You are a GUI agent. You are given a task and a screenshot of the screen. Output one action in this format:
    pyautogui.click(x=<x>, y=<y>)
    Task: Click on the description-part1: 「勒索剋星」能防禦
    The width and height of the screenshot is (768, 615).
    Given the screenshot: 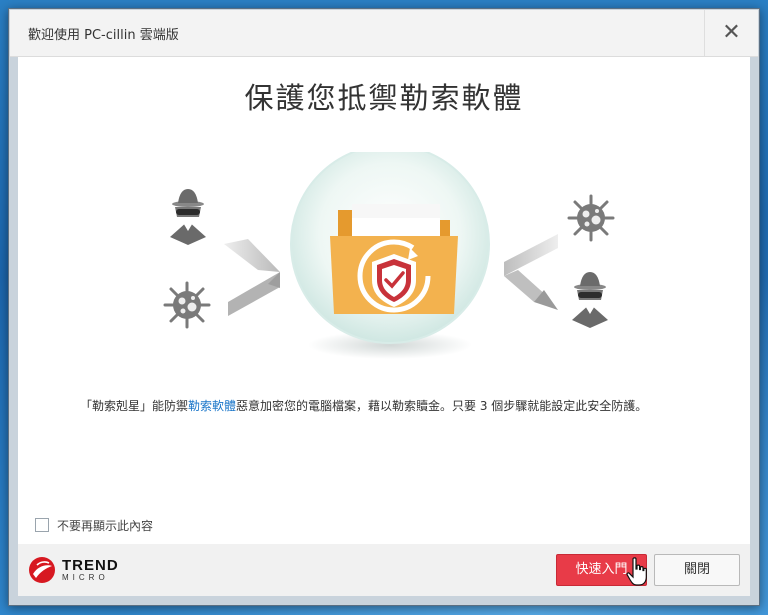 What is the action you would take?
    pyautogui.click(x=134, y=406)
    